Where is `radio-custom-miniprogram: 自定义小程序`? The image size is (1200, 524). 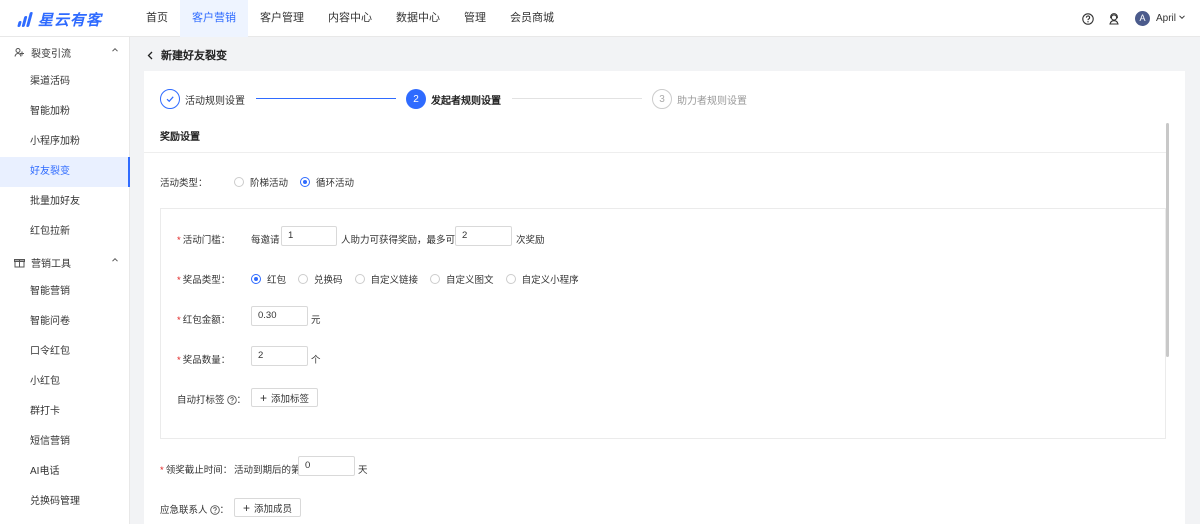
radio-custom-miniprogram: 自定义小程序 is located at coordinates (542, 279).